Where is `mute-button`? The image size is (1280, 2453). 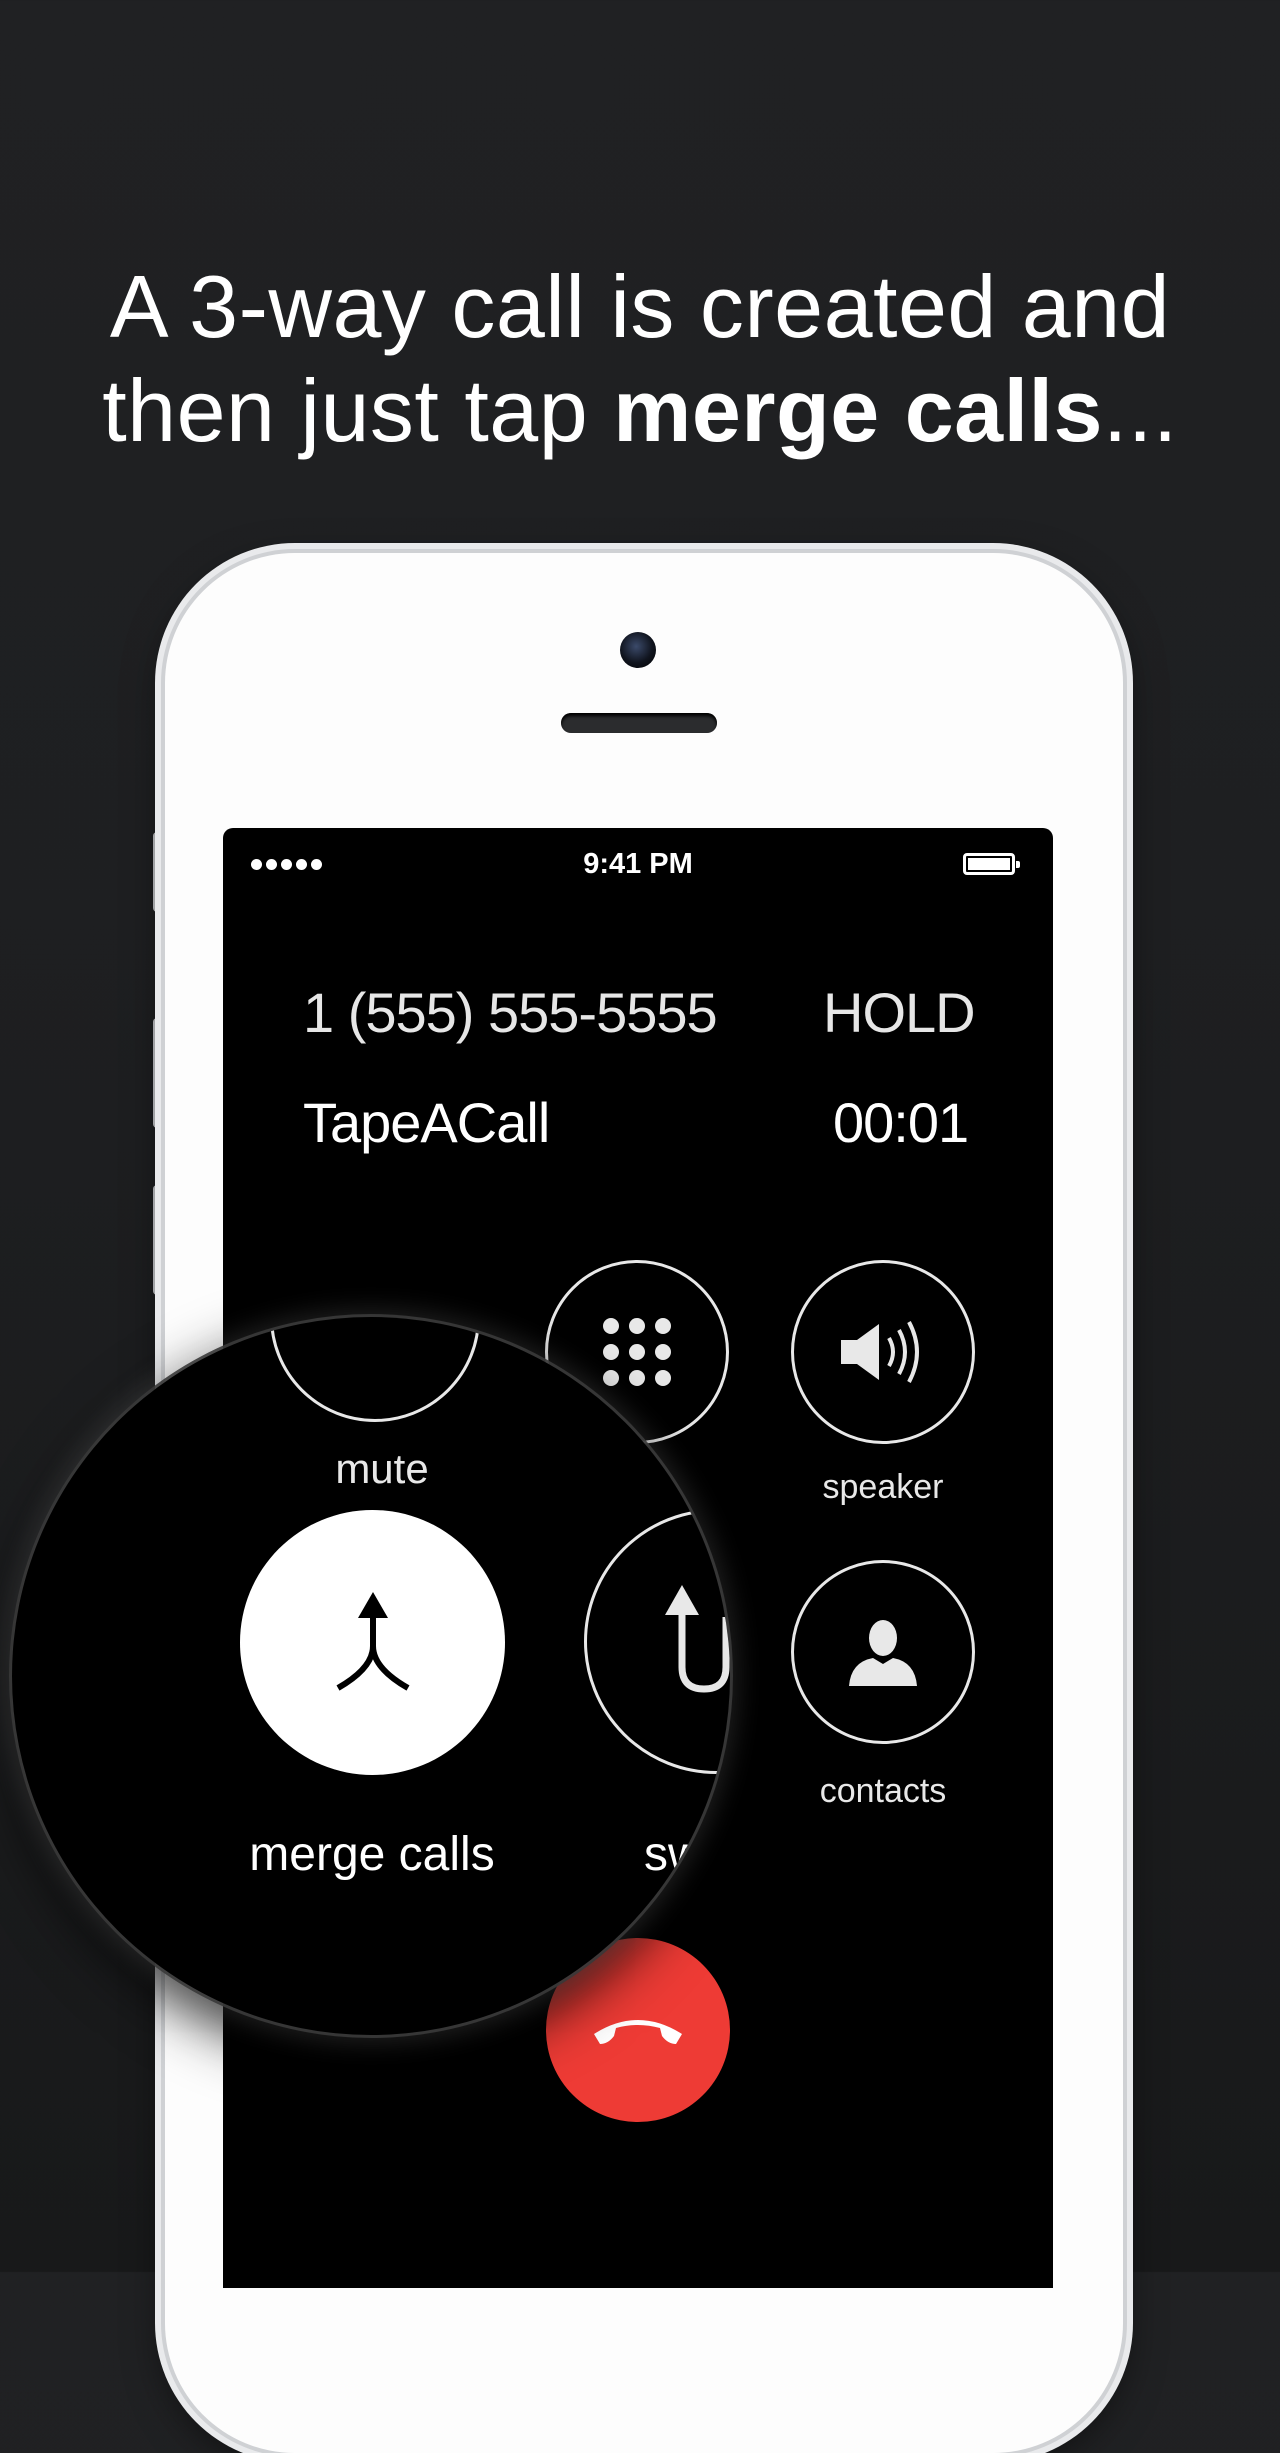
mute-button is located at coordinates (375, 1369).